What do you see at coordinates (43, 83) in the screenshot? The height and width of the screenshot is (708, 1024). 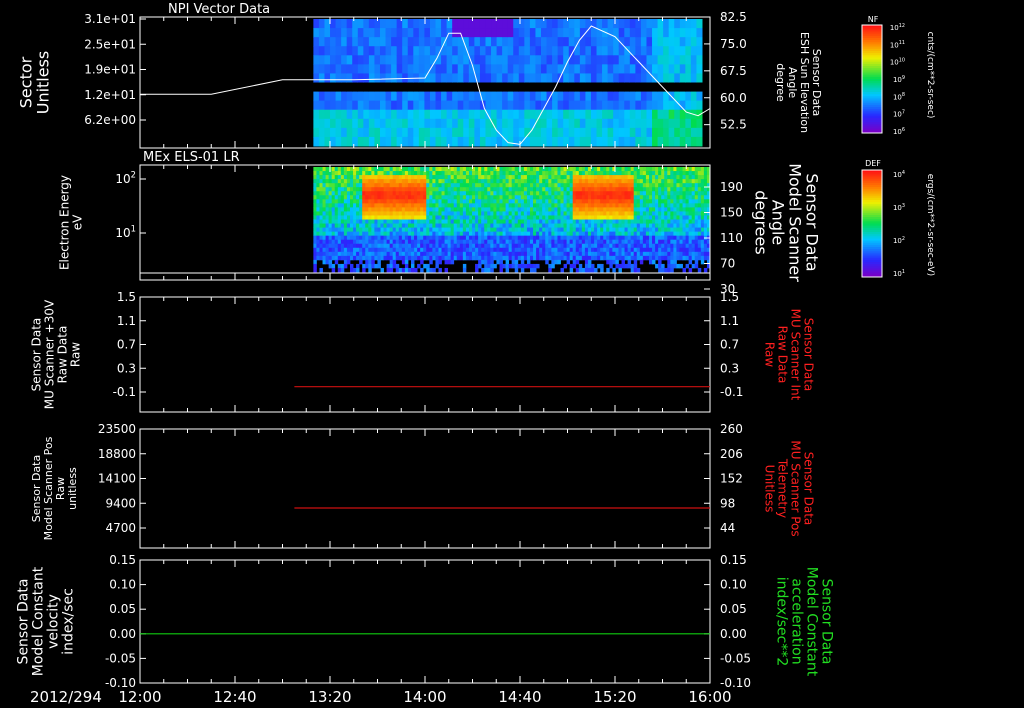 I see `y-axis-label-left: Unitless` at bounding box center [43, 83].